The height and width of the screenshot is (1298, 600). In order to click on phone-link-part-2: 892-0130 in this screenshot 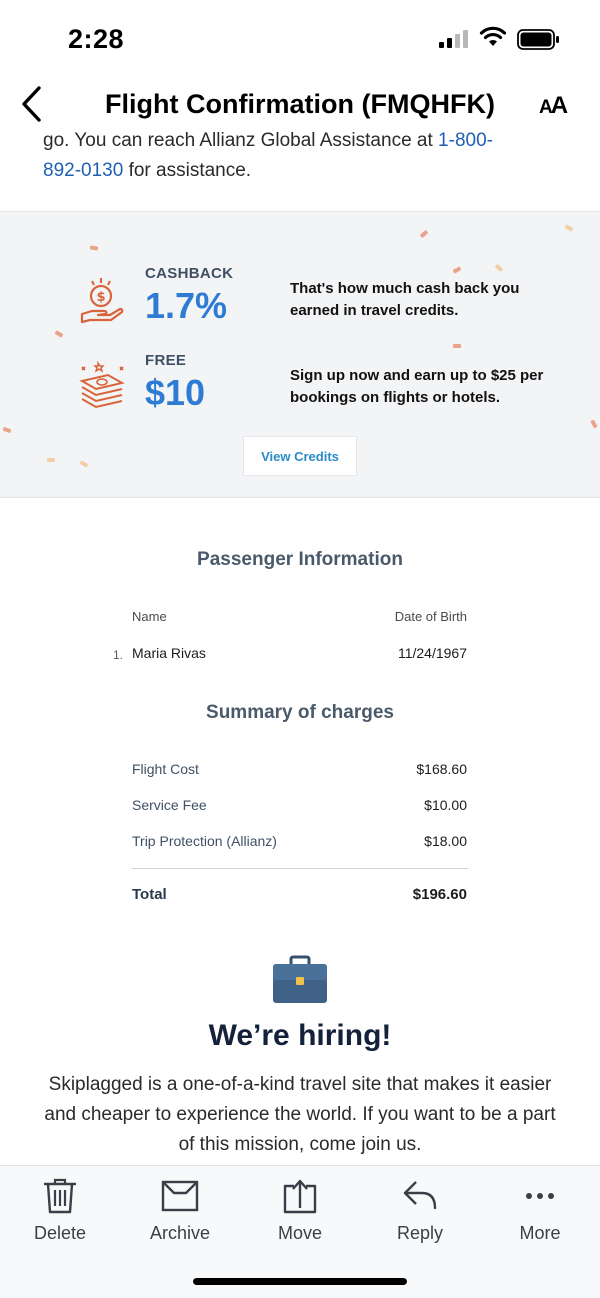, I will do `click(83, 170)`.